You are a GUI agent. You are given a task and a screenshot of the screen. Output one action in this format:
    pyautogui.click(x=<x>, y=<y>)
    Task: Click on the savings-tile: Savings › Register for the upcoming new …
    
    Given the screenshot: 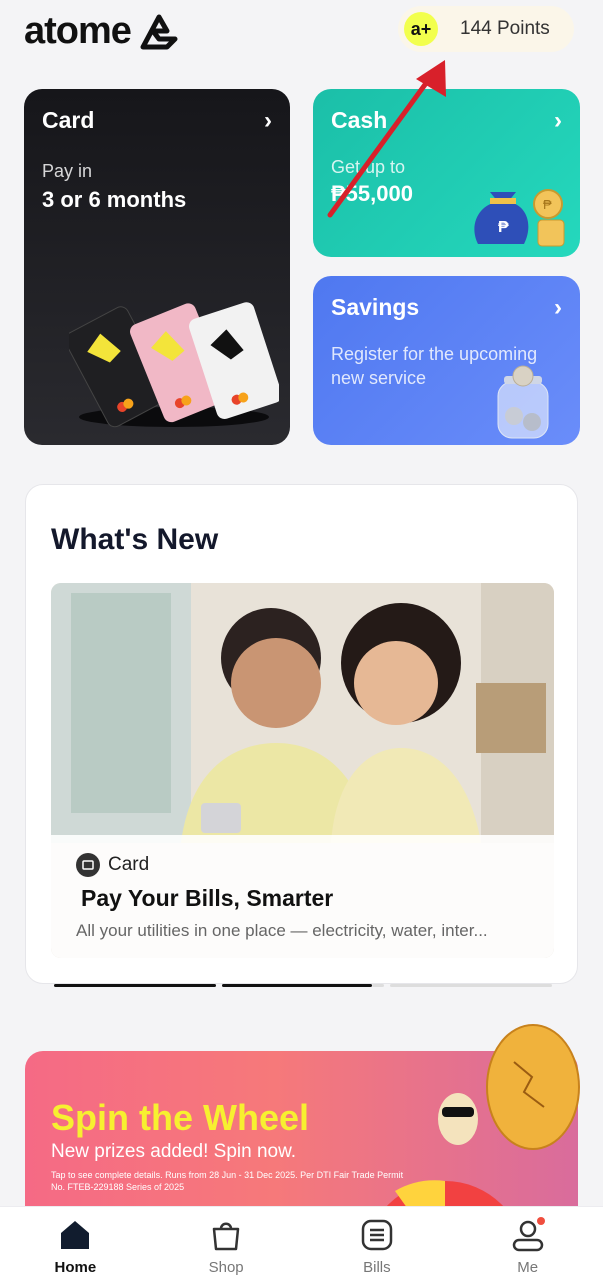 What is the action you would take?
    pyautogui.click(x=446, y=360)
    